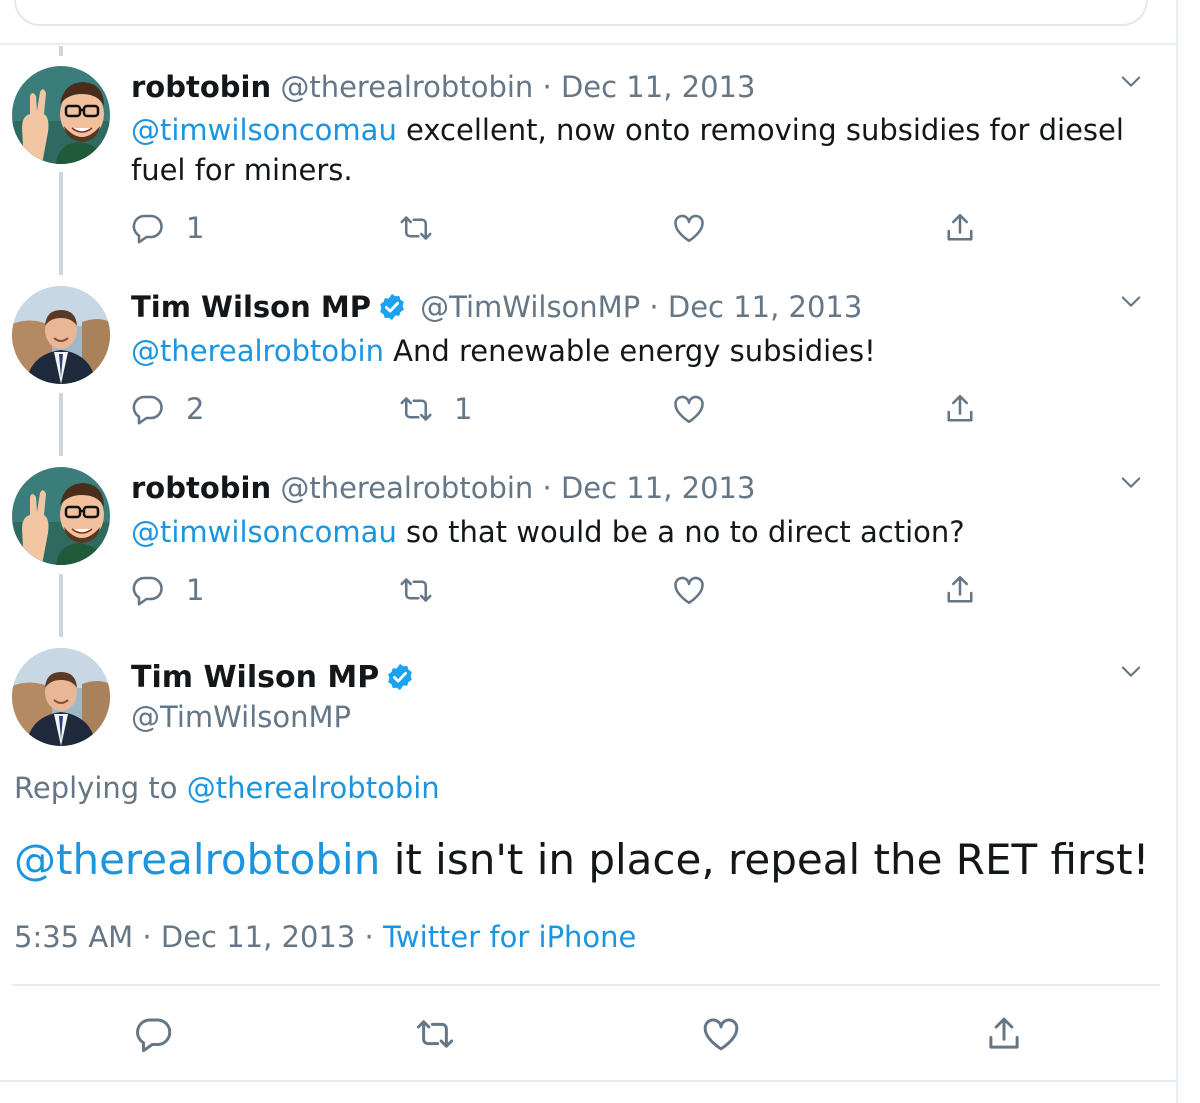  What do you see at coordinates (100, 788) in the screenshot?
I see `replying-label: Replying to` at bounding box center [100, 788].